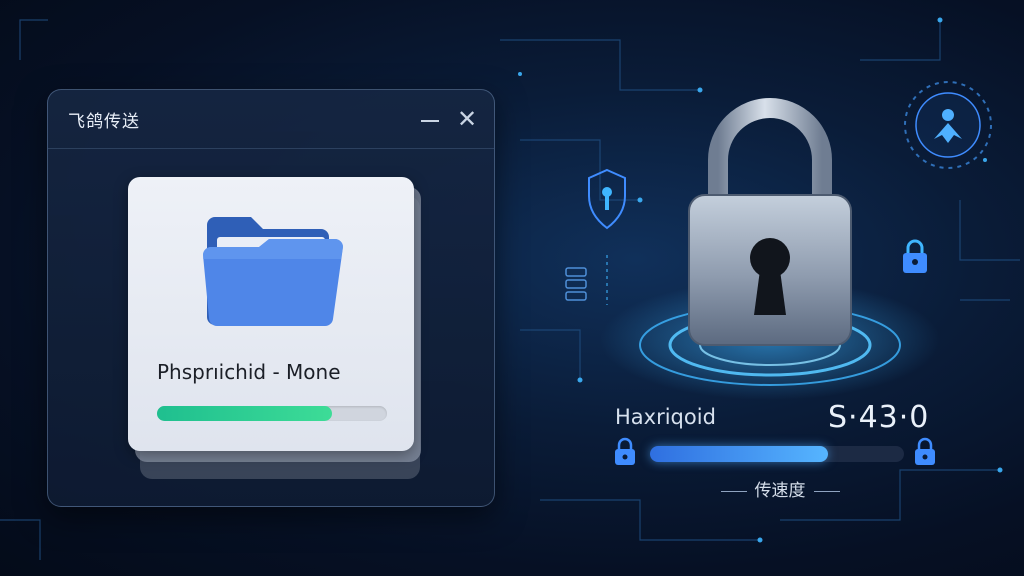 Image resolution: width=1024 pixels, height=576 pixels. I want to click on file-progress-bar, so click(272, 413).